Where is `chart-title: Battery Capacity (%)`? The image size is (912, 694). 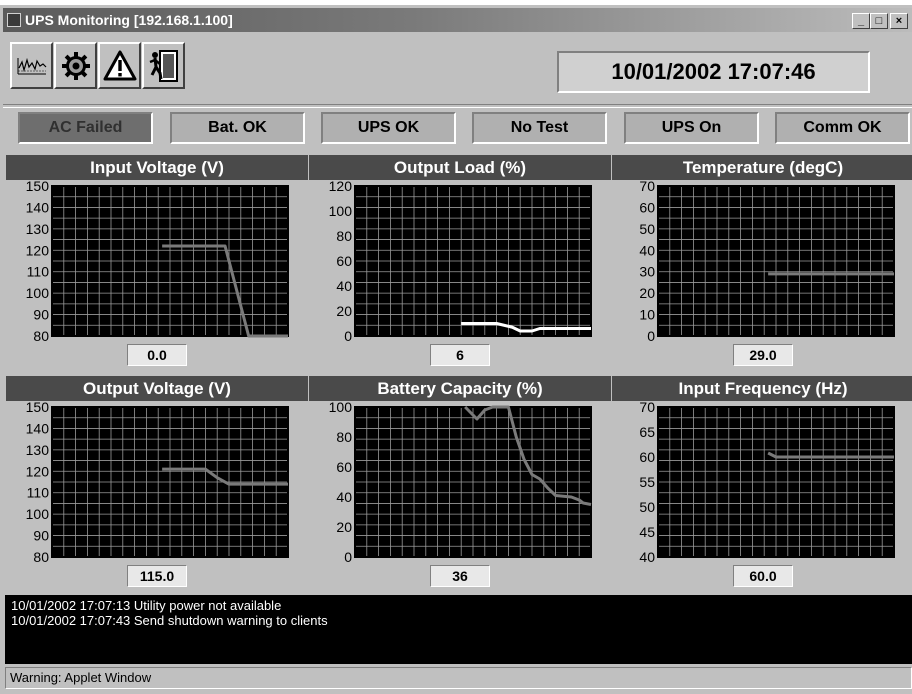
chart-title: Battery Capacity (%) is located at coordinates (460, 388).